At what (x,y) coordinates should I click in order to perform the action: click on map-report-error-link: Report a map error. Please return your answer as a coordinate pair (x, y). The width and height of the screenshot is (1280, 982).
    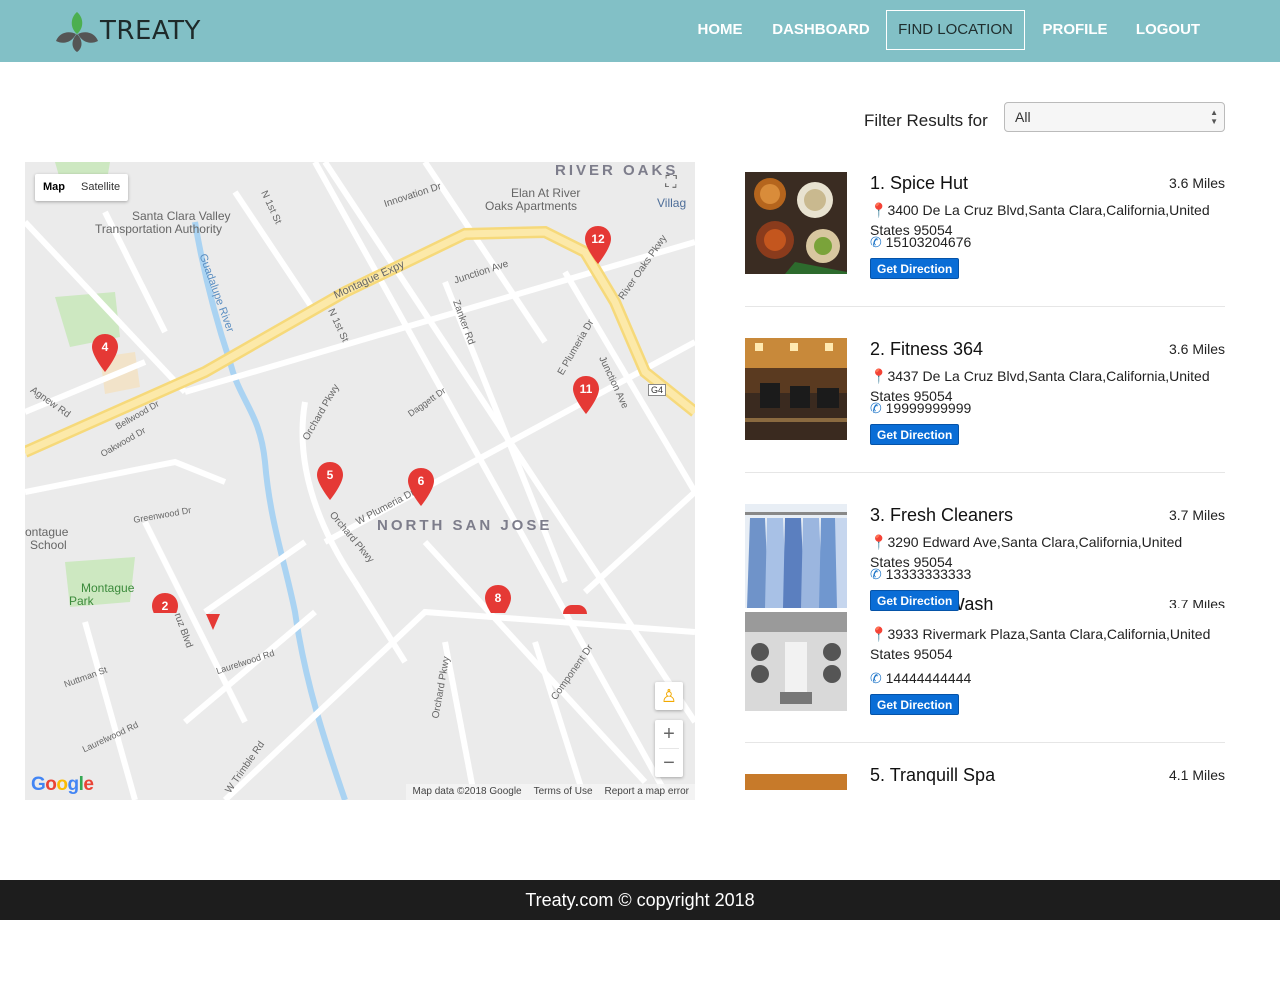
    Looking at the image, I should click on (647, 792).